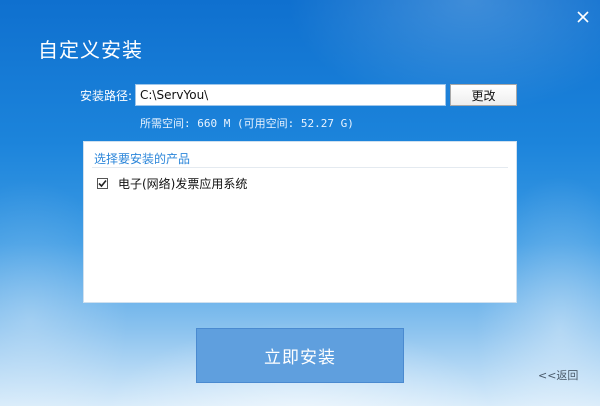 The height and width of the screenshot is (406, 600). I want to click on install-path-input, so click(290, 95).